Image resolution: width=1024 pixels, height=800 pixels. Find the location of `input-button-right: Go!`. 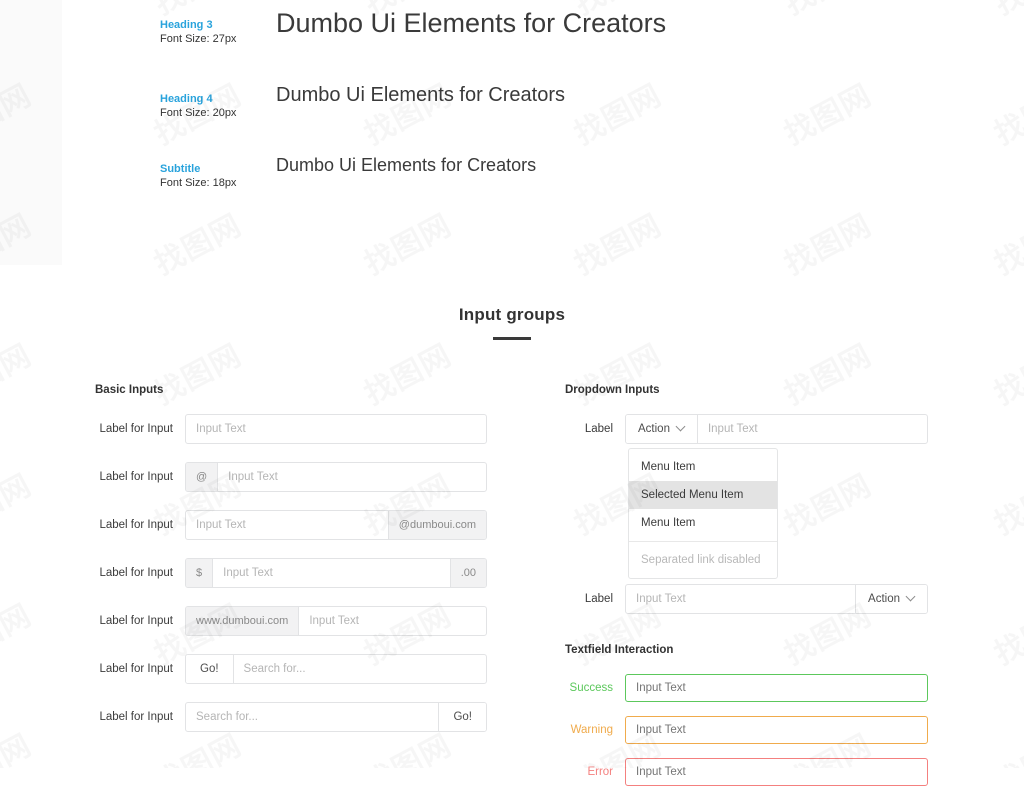

input-button-right: Go! is located at coordinates (462, 717).